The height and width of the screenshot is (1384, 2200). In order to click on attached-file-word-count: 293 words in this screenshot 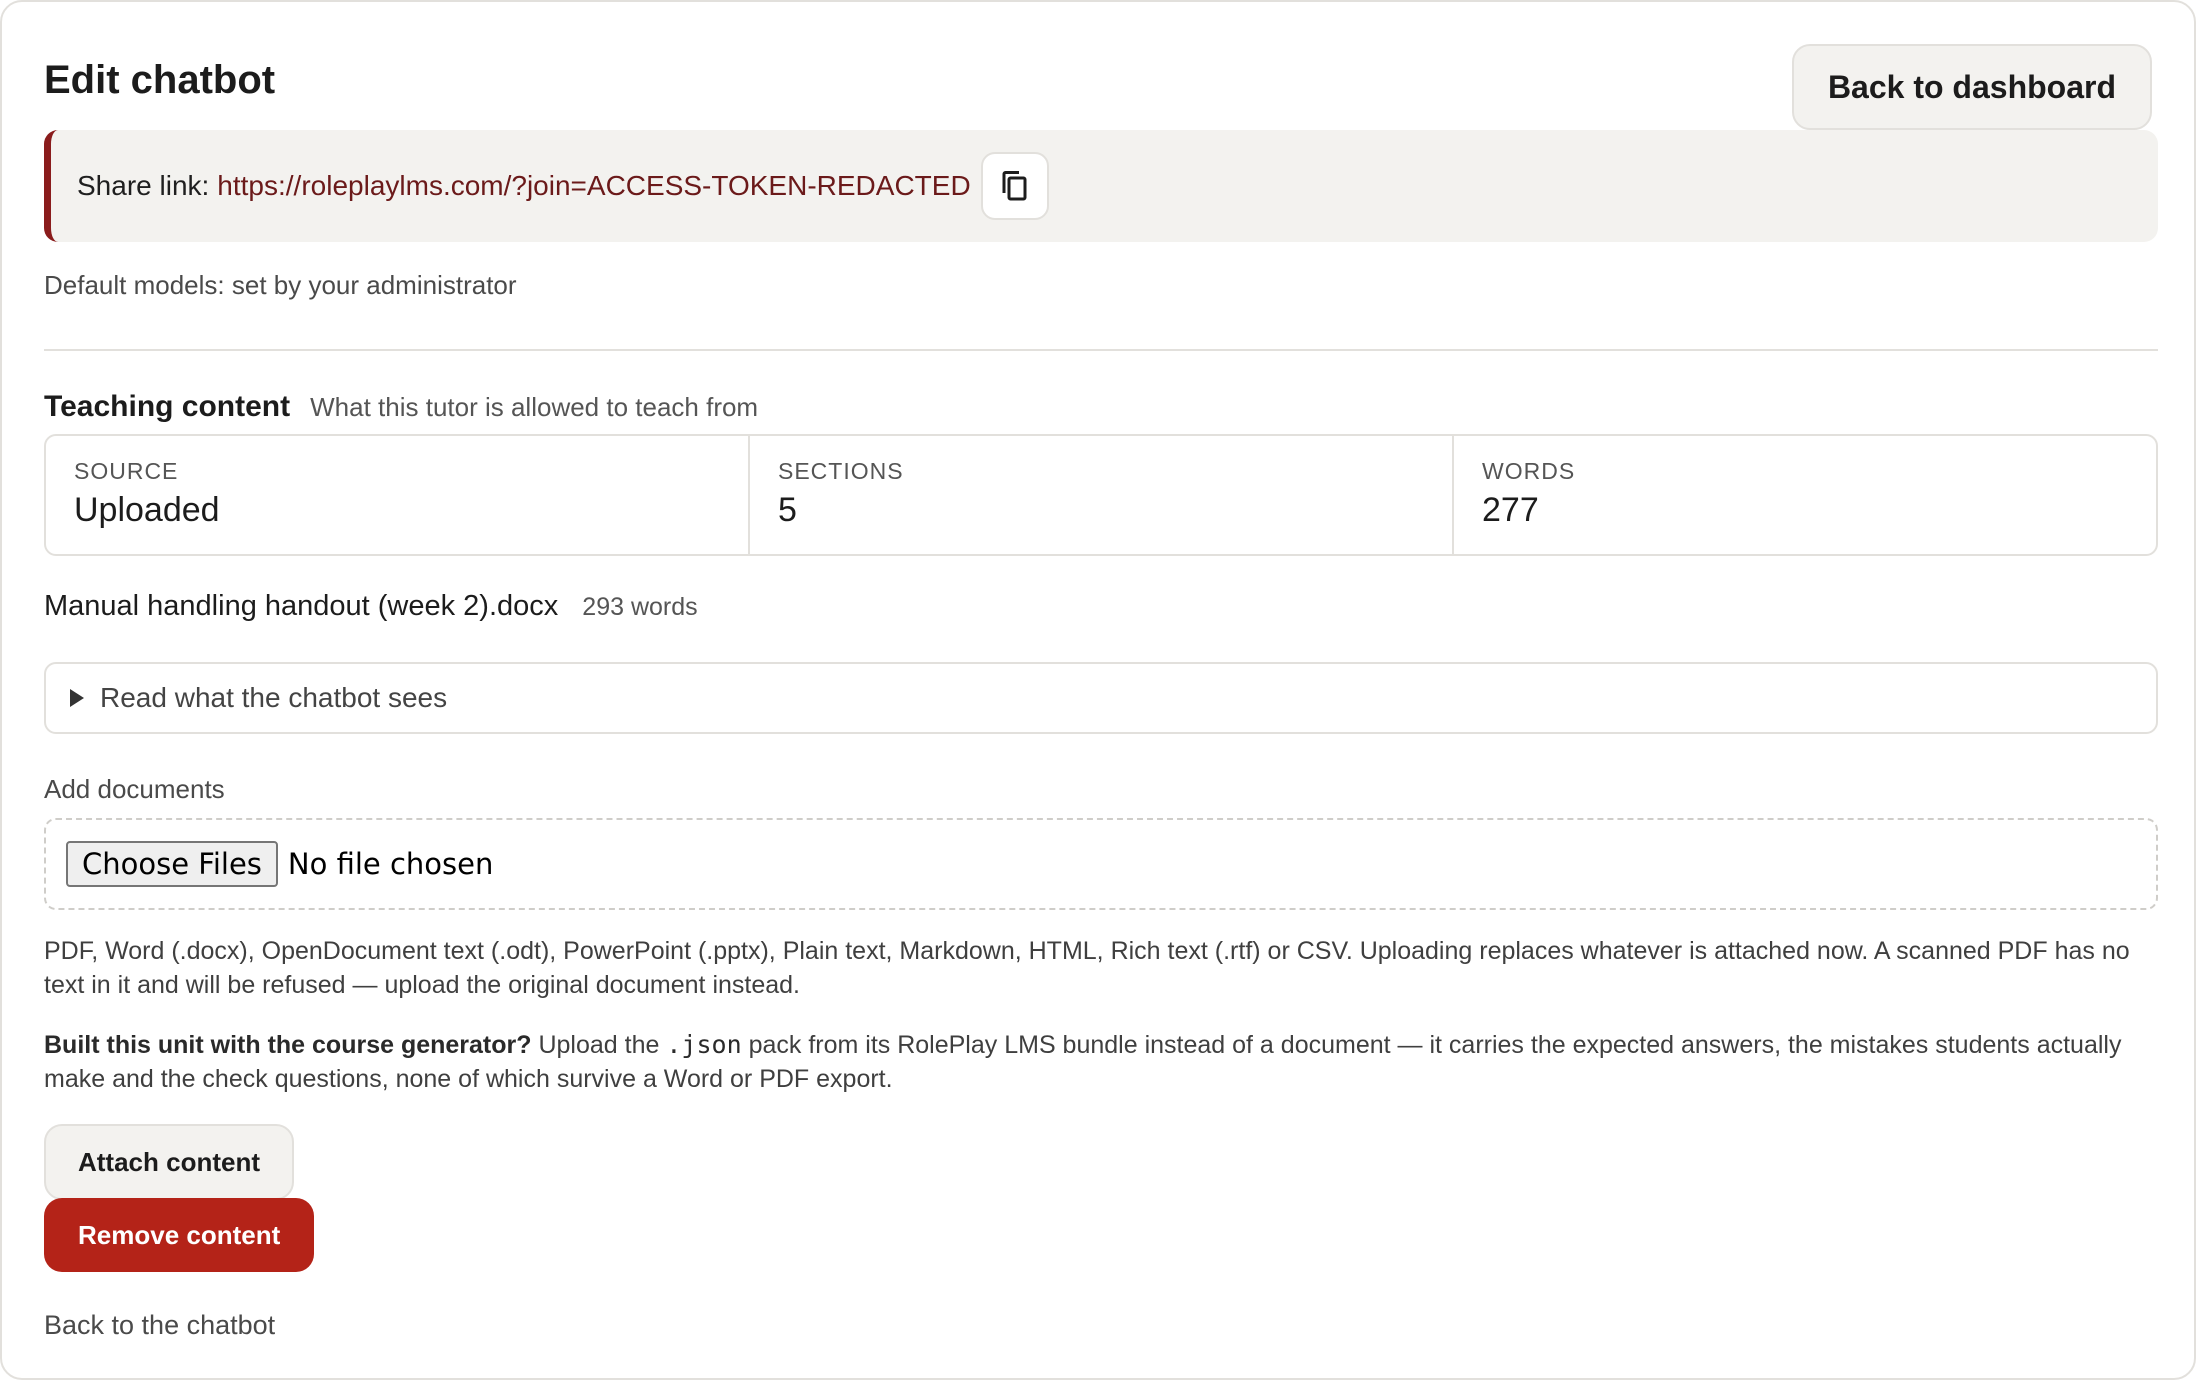, I will do `click(640, 607)`.